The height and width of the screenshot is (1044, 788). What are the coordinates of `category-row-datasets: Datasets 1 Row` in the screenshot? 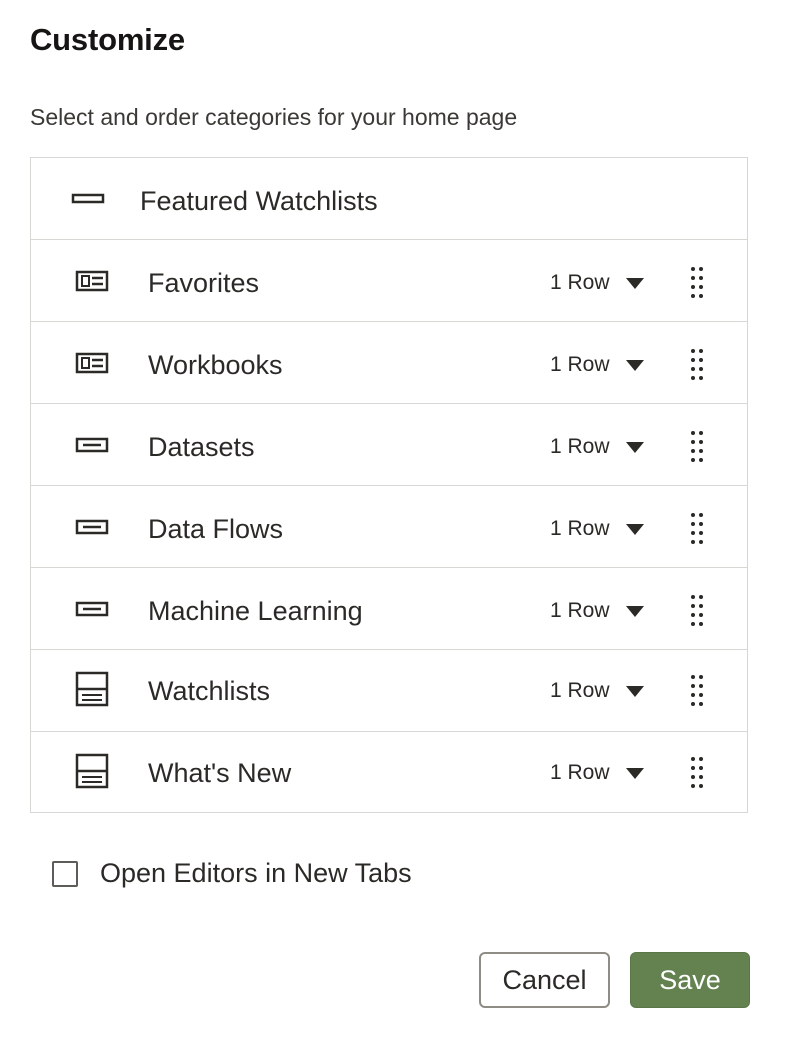 It's located at (389, 445).